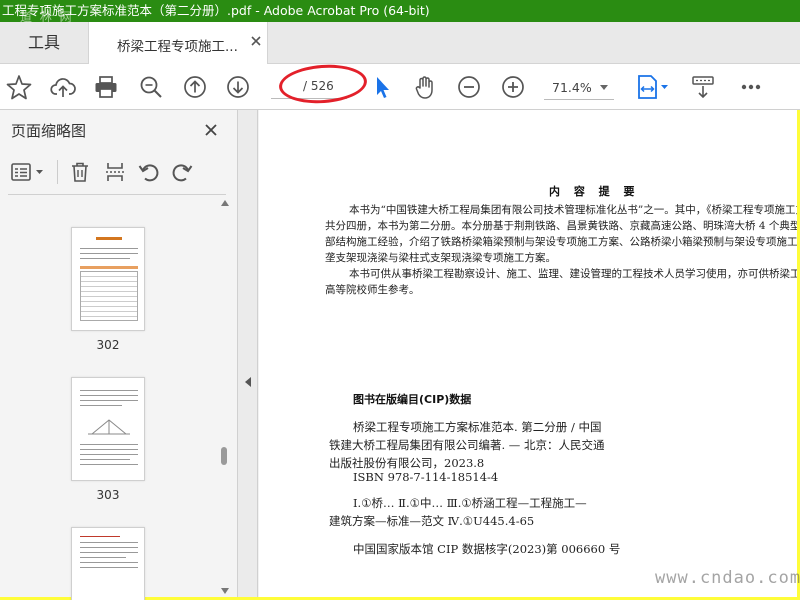  I want to click on cip-line: Ⅰ.①桥… Ⅱ.①中… Ⅲ.①桥涵工程—工程施工—, so click(470, 503).